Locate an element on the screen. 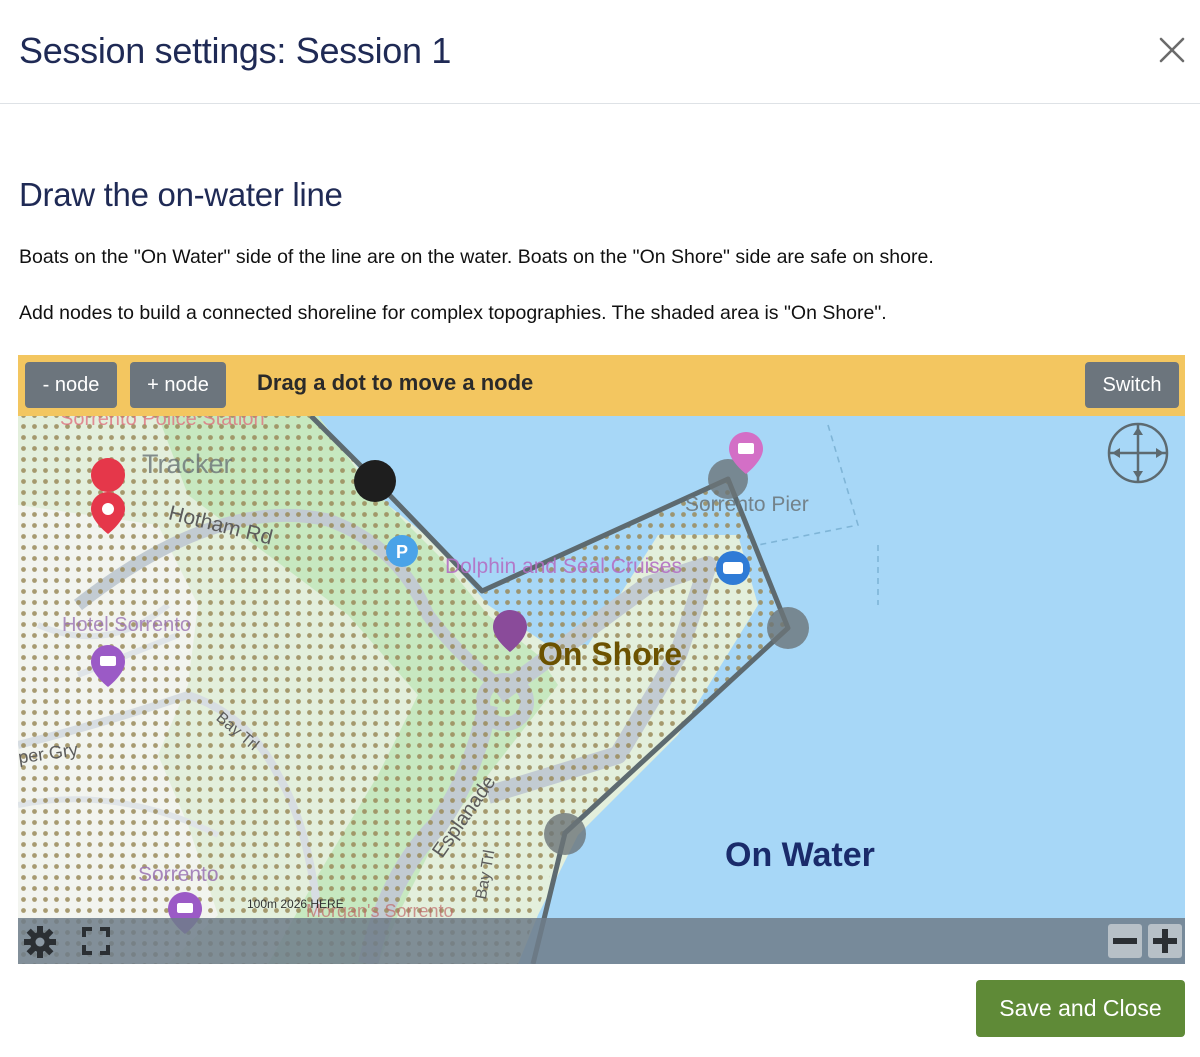  zone-label-on-shore: On Shore is located at coordinates (610, 654).